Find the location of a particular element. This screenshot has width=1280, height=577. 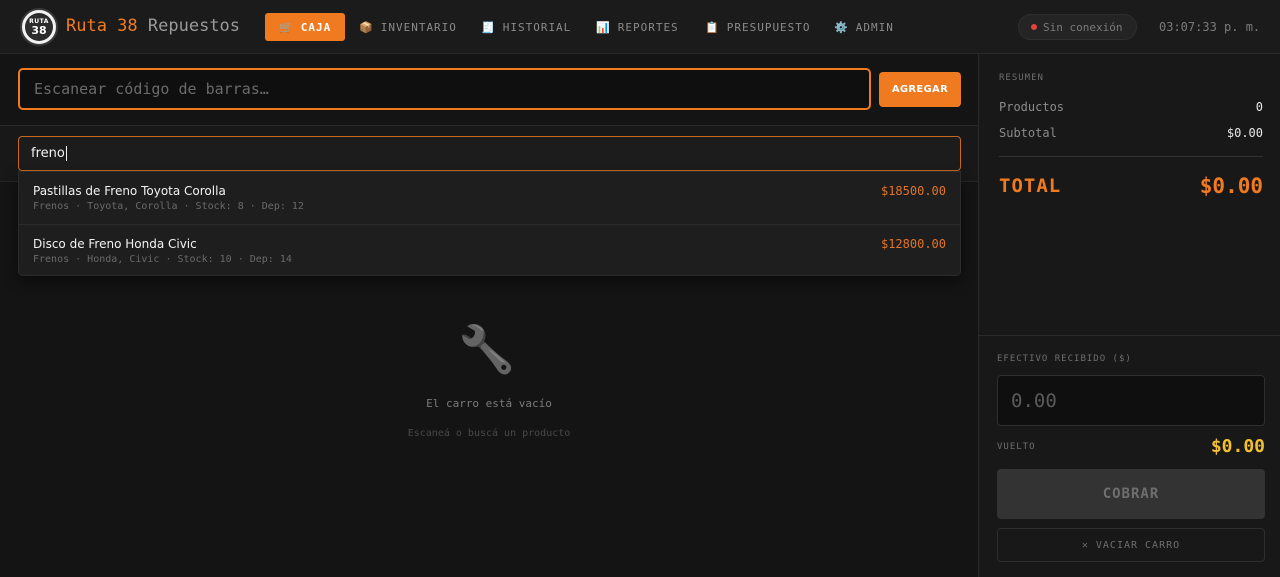

total-value: $0.00 is located at coordinates (1231, 186).